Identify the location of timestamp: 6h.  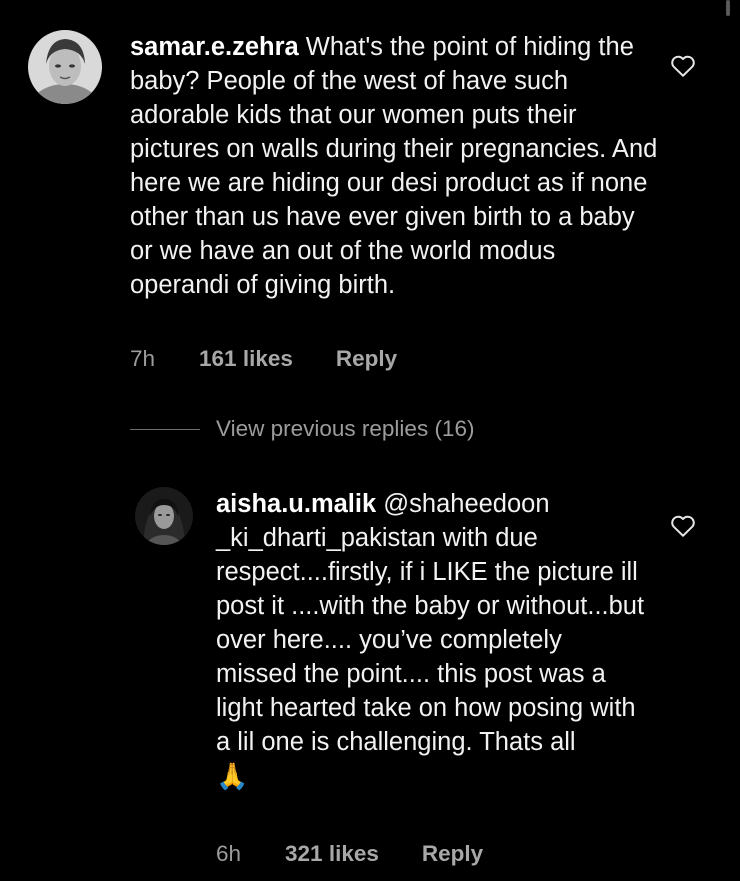
(229, 853).